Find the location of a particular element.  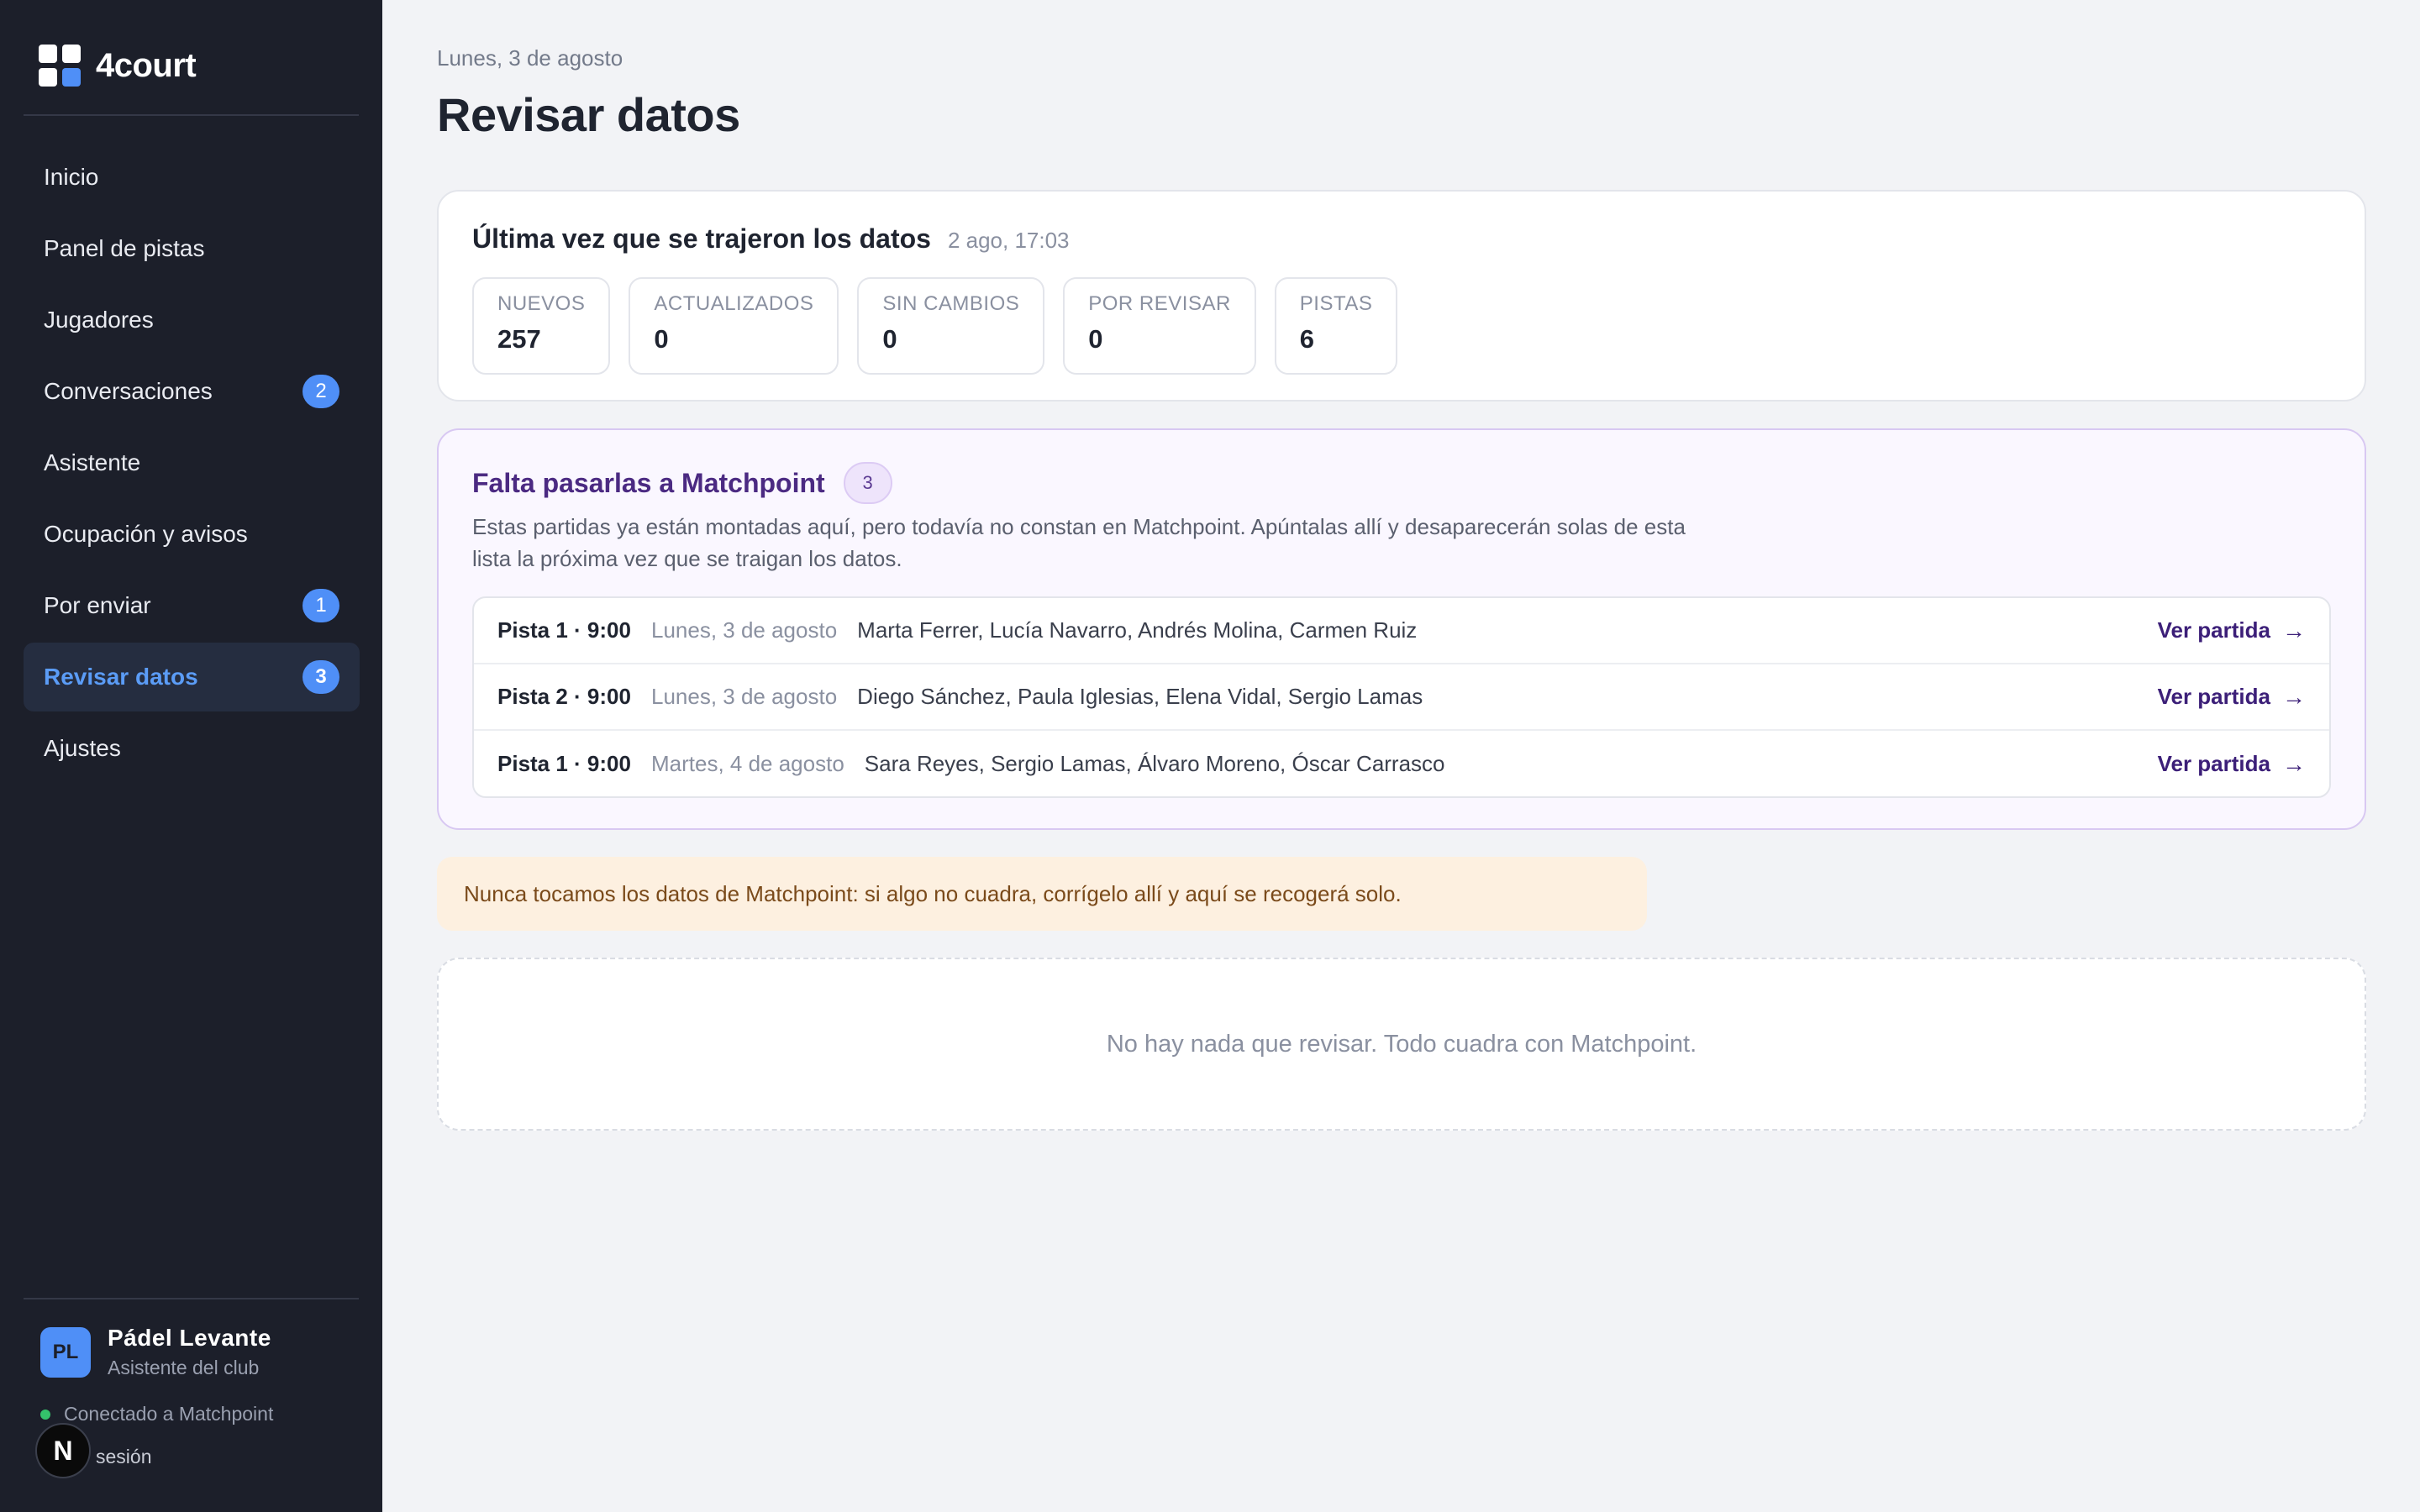

stat-label: PISTAS is located at coordinates (1336, 303).